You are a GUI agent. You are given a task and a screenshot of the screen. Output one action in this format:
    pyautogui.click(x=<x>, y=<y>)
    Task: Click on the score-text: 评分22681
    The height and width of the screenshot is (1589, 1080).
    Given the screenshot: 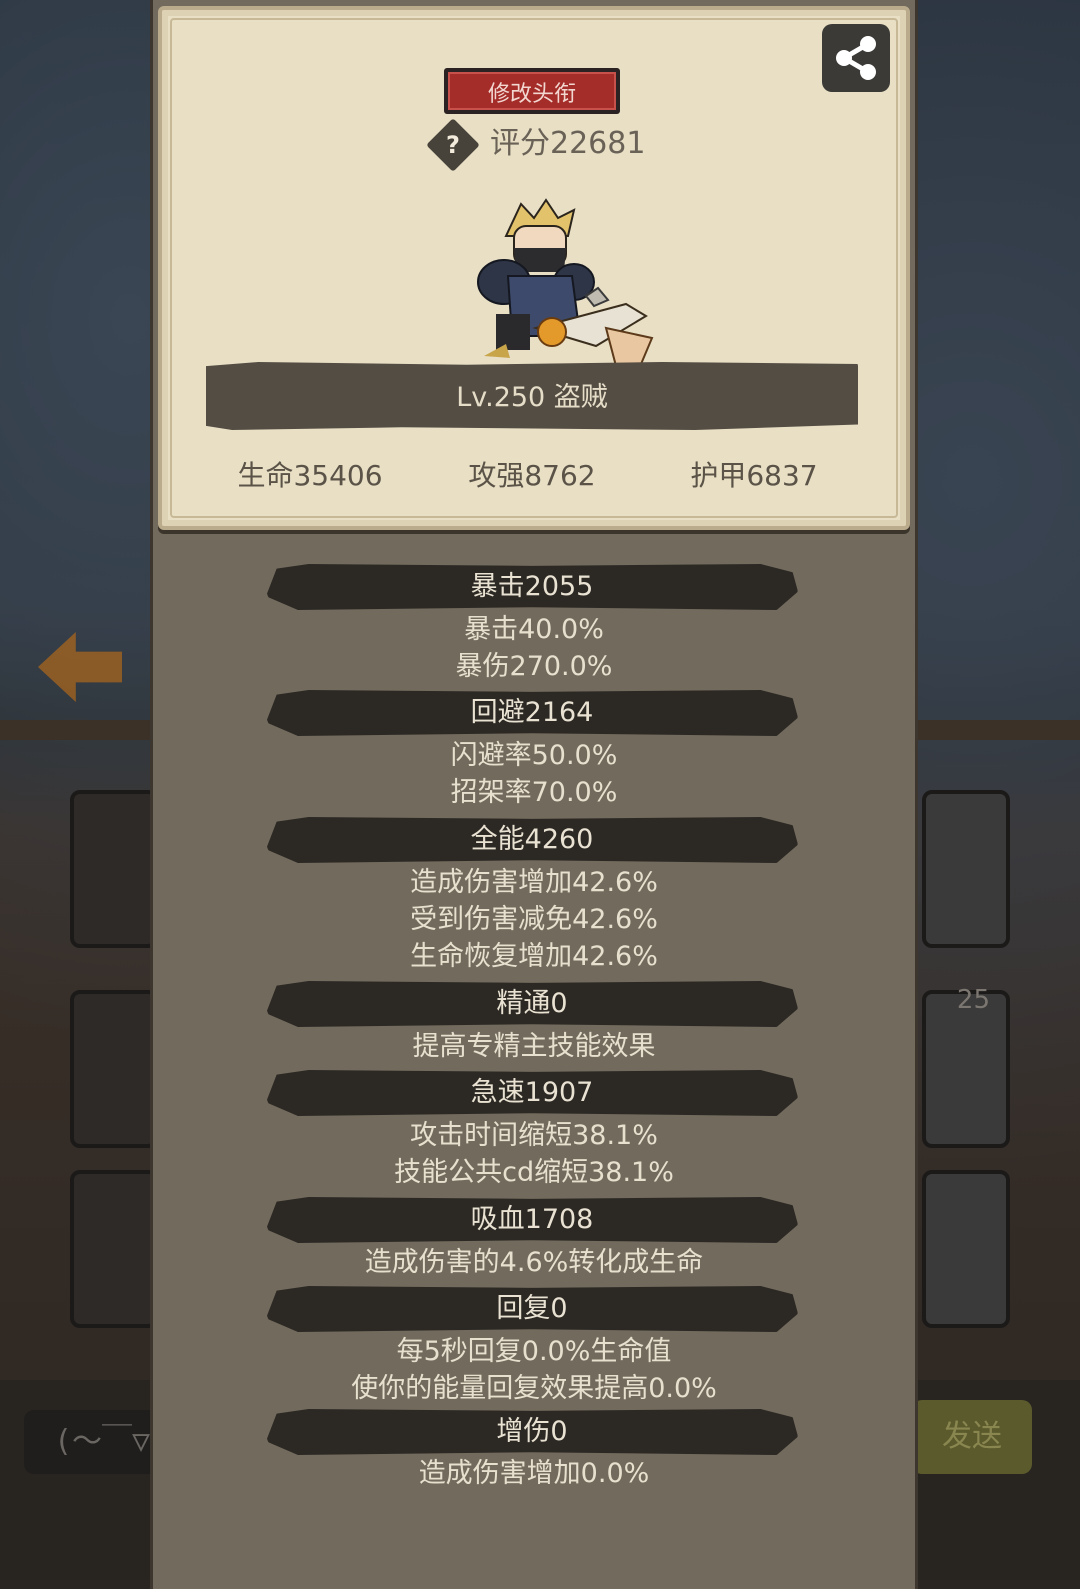 What is the action you would take?
    pyautogui.click(x=568, y=143)
    